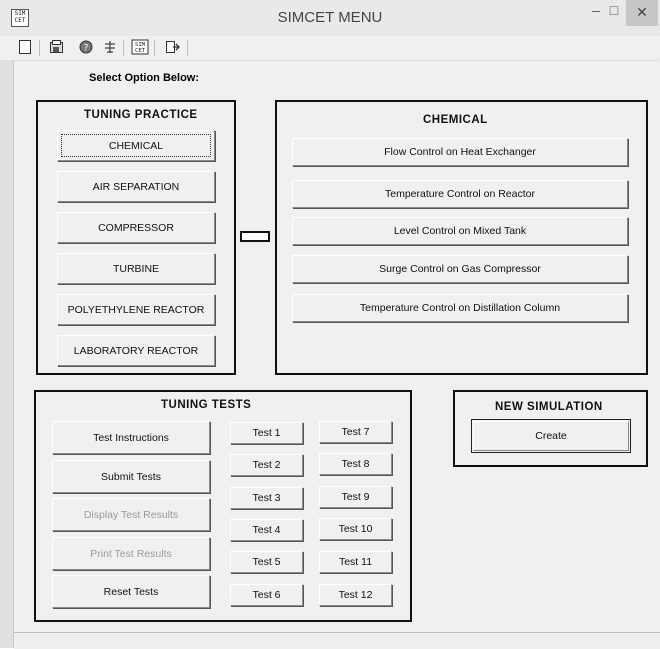 The width and height of the screenshot is (660, 649). I want to click on new-doc-icon, so click(25, 48).